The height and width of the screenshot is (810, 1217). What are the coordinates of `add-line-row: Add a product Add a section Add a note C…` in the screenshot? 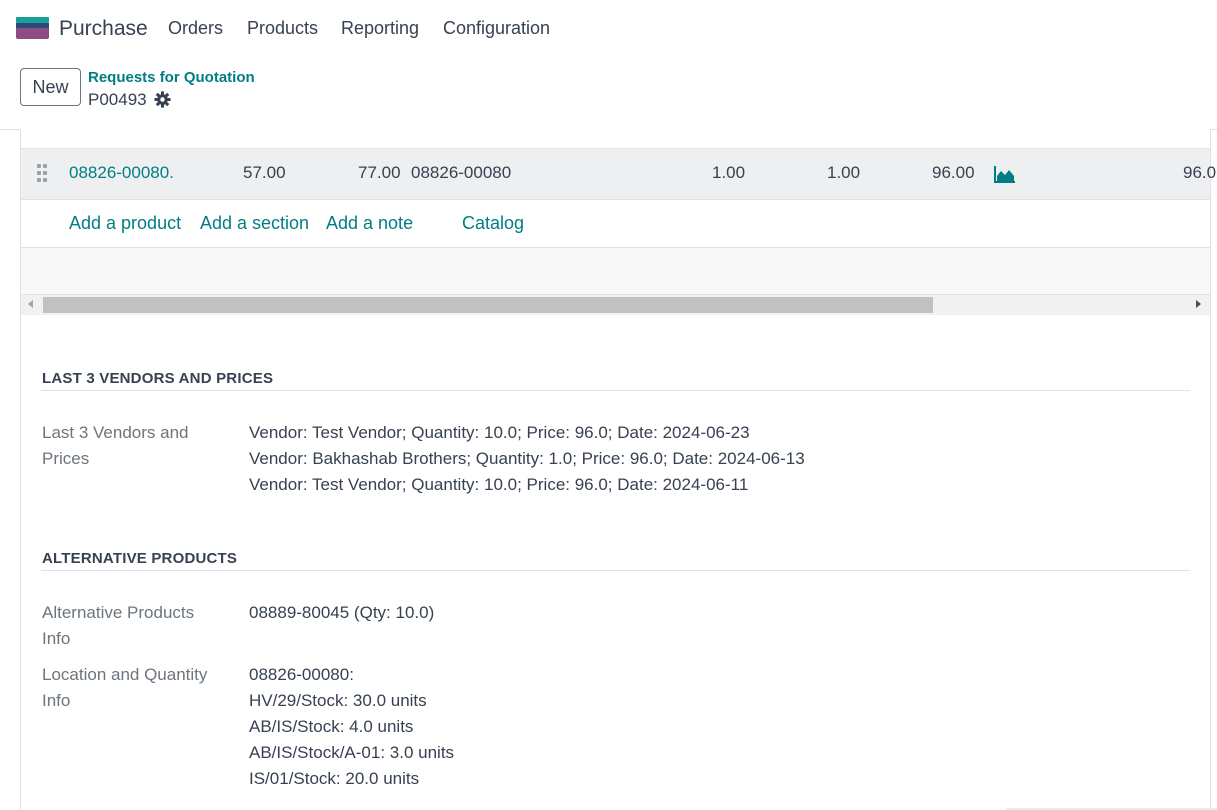 It's located at (615, 223).